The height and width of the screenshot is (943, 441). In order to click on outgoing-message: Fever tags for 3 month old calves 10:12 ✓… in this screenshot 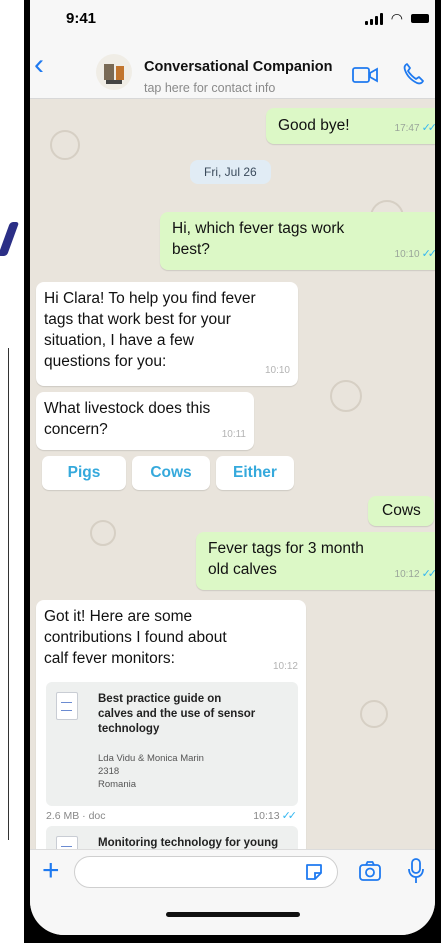, I will do `click(315, 561)`.